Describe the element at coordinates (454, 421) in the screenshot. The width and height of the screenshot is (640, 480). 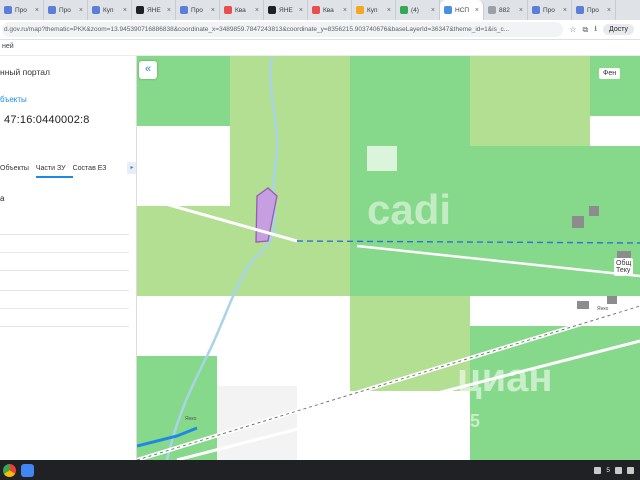
I see `watermark-text: ID 325` at that location.